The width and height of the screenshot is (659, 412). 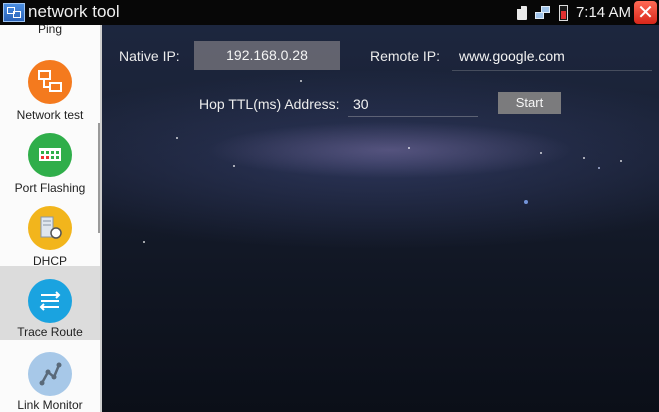 What do you see at coordinates (329, 12) in the screenshot?
I see `title-bar: network tool 7:14 AM ✕` at bounding box center [329, 12].